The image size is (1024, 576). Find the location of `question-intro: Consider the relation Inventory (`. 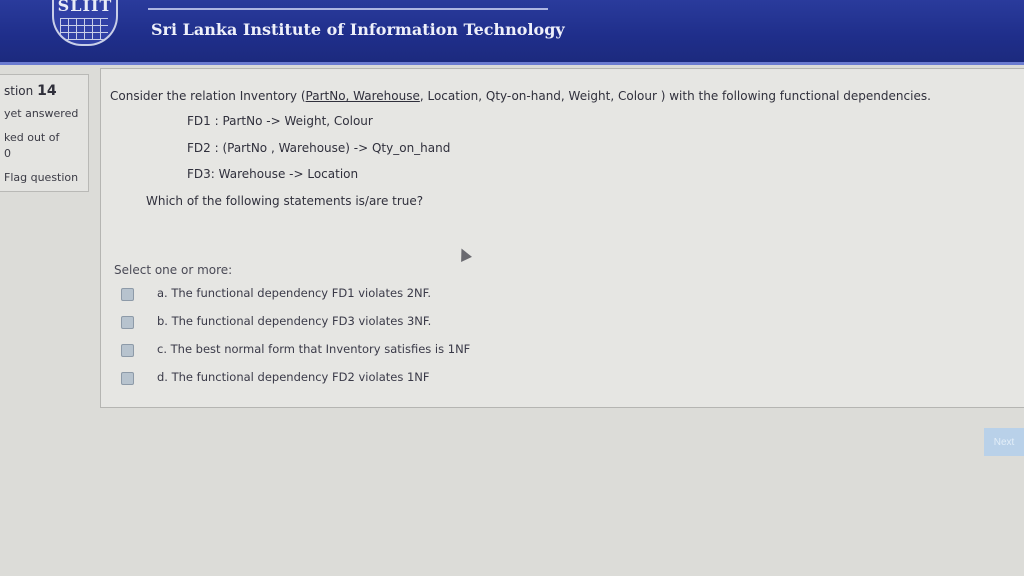

question-intro: Consider the relation Inventory ( is located at coordinates (208, 96).